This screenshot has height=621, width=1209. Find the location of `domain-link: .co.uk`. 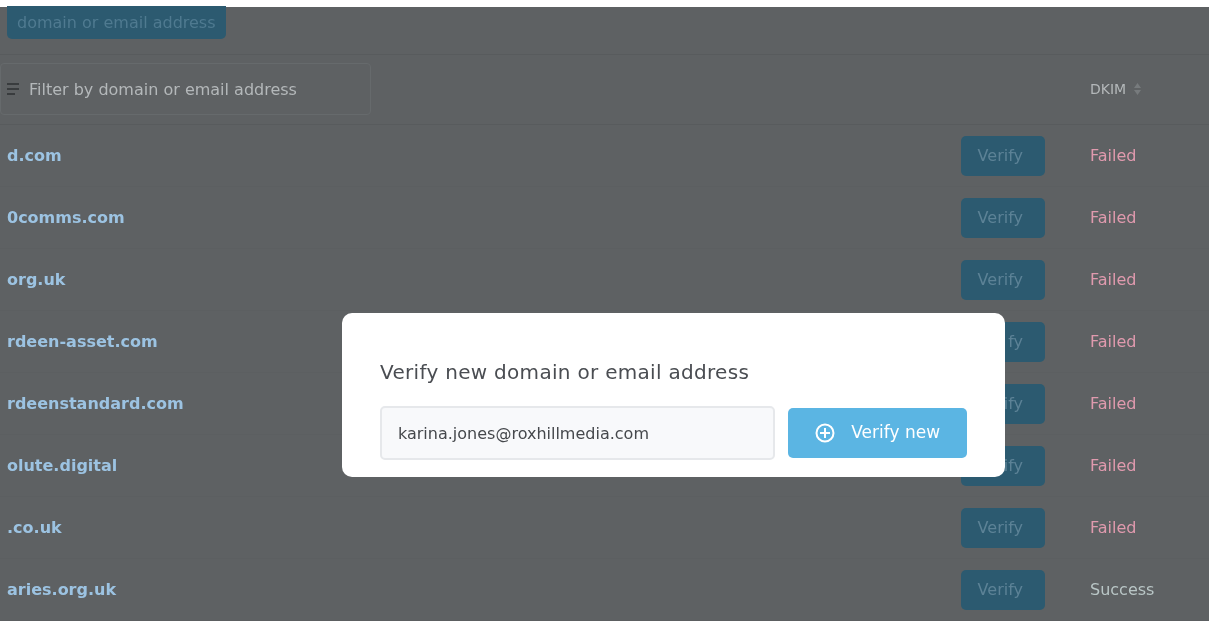

domain-link: .co.uk is located at coordinates (34, 527).